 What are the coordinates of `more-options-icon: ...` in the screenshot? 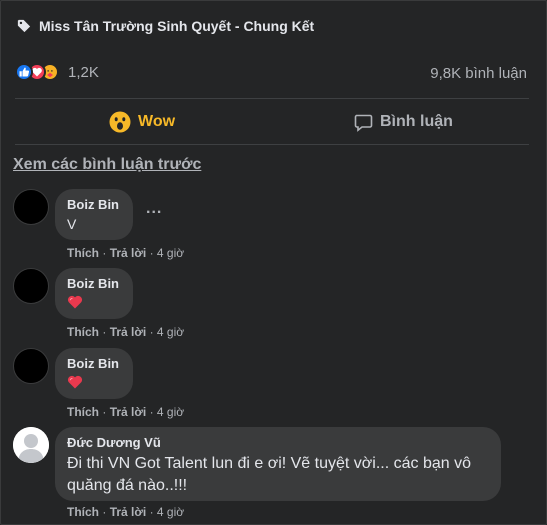 It's located at (154, 209).